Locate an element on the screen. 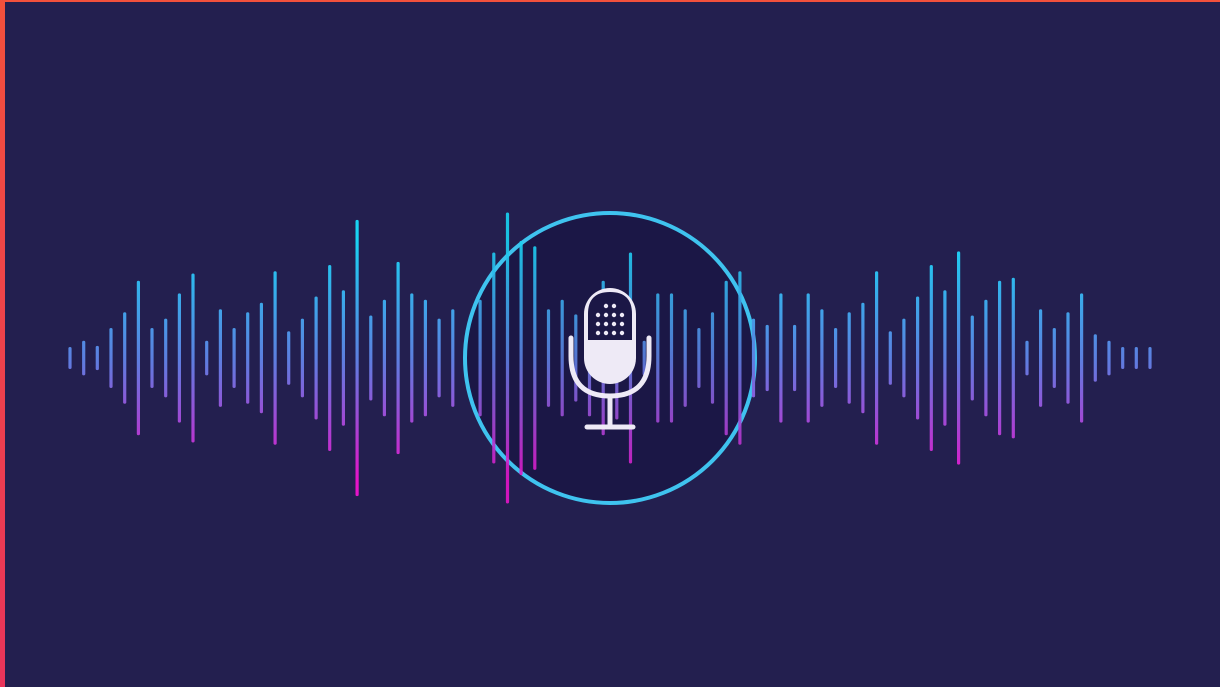  microphone-grille is located at coordinates (610, 316).